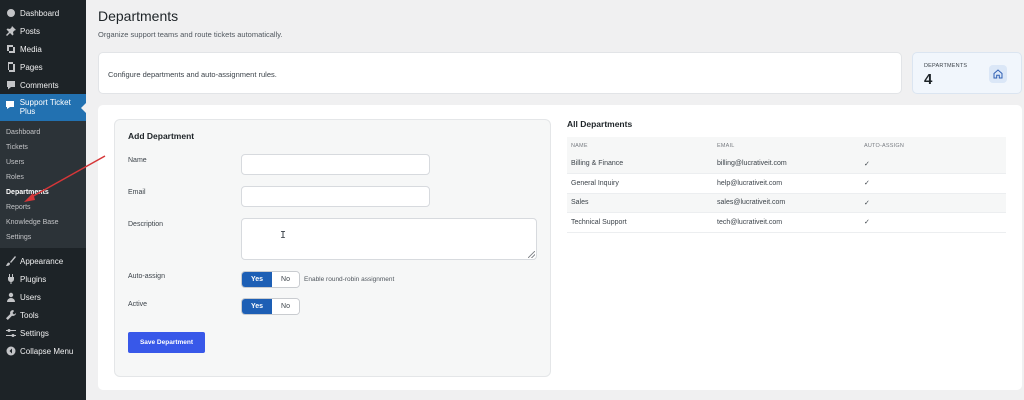 The width and height of the screenshot is (1024, 400). Describe the element at coordinates (43, 132) in the screenshot. I see `submenu-dashboard: Dashboard` at that location.